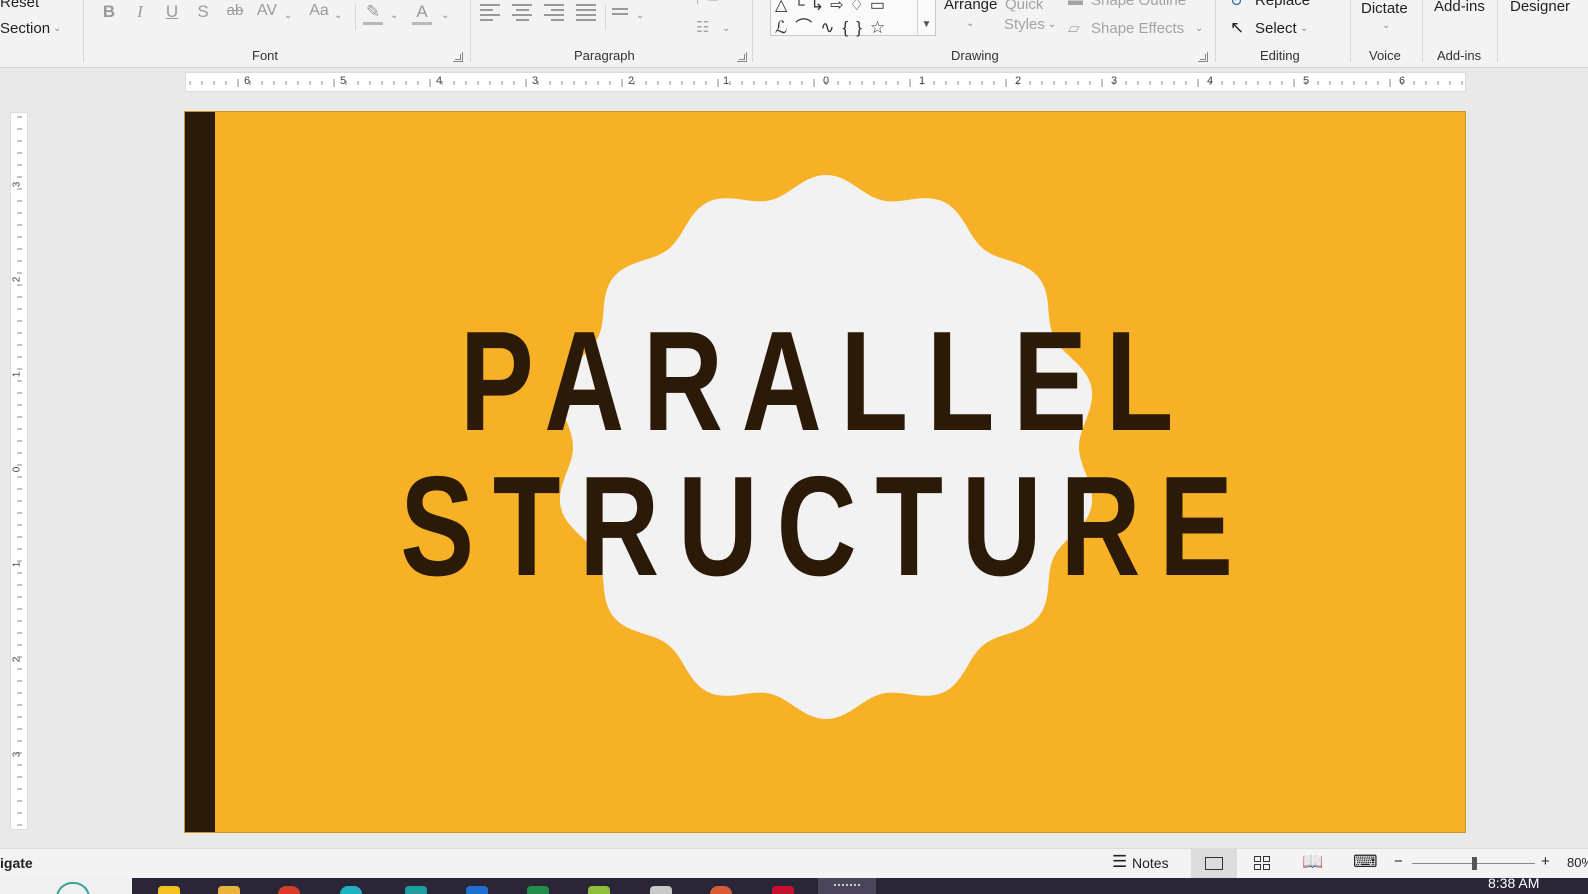 The height and width of the screenshot is (894, 1588). What do you see at coordinates (970, 6) in the screenshot?
I see `arrange-button: Arrange` at bounding box center [970, 6].